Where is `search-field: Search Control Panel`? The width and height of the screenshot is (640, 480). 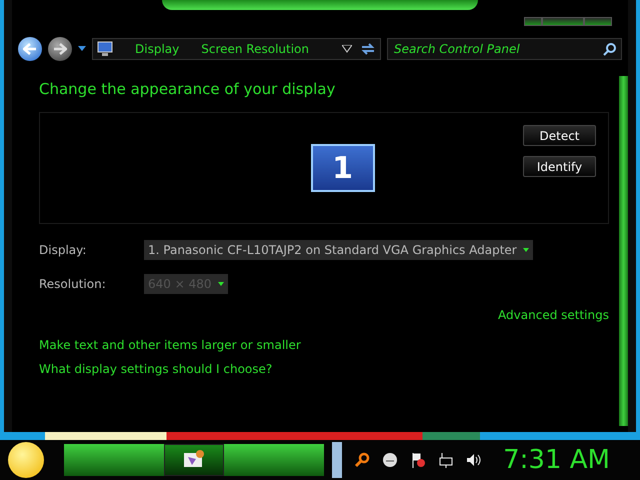 search-field: Search Control Panel is located at coordinates (504, 49).